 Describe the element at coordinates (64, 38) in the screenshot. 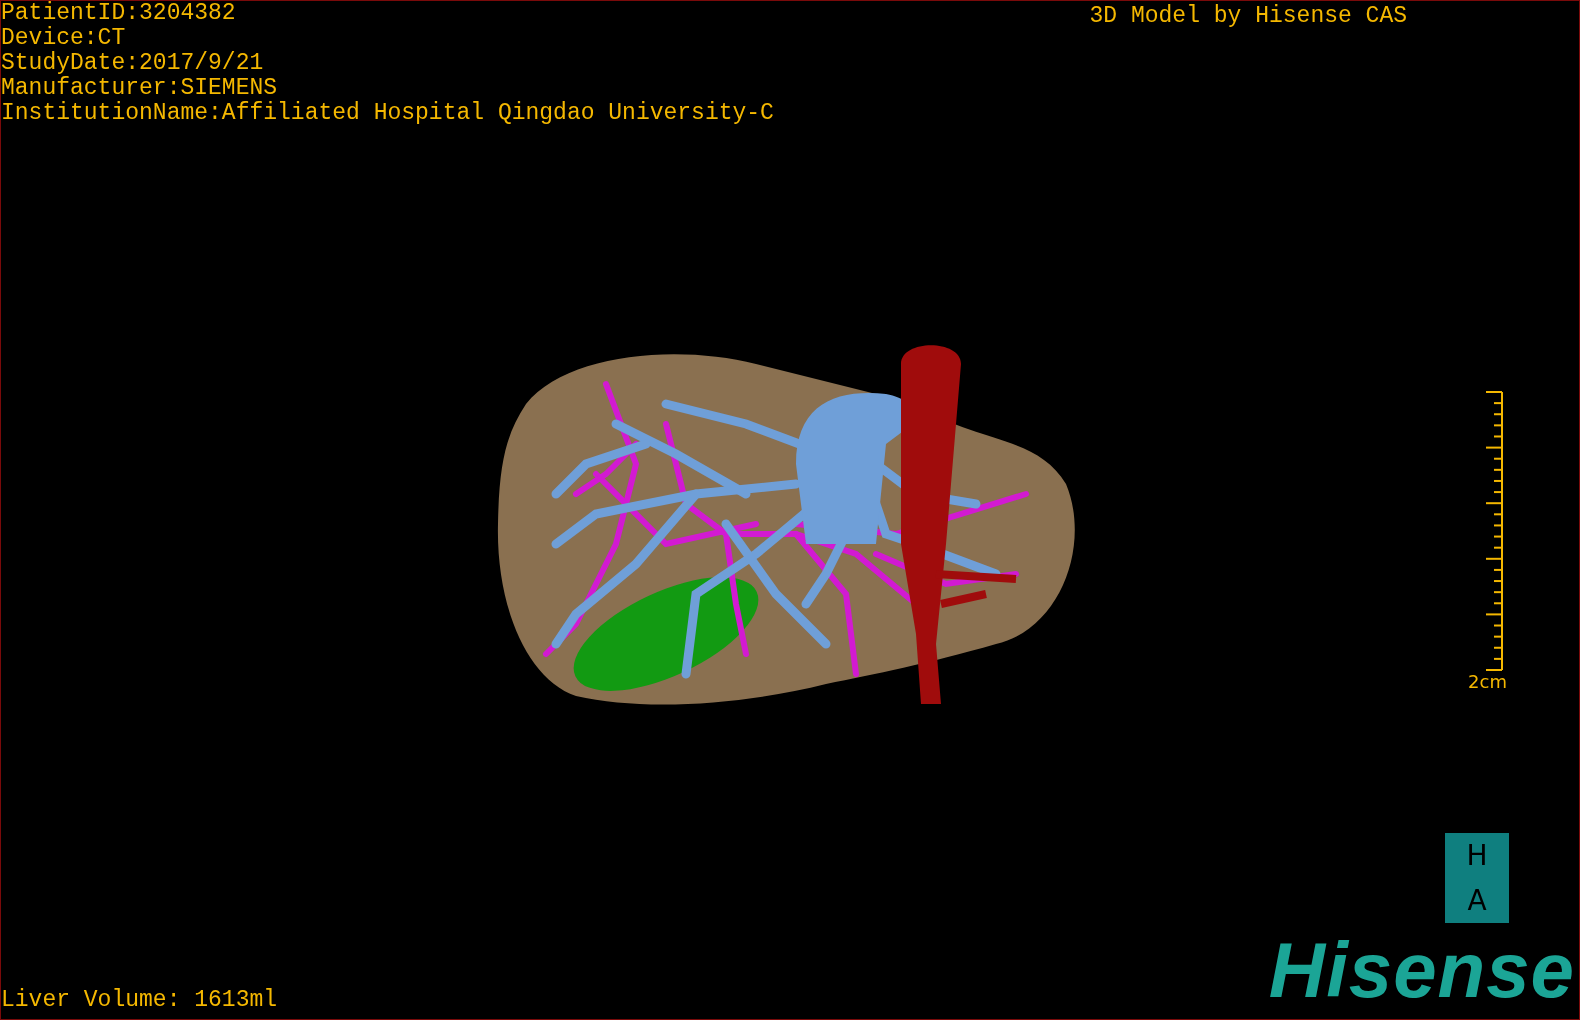

I see `patient-info-text: Device:CT` at that location.